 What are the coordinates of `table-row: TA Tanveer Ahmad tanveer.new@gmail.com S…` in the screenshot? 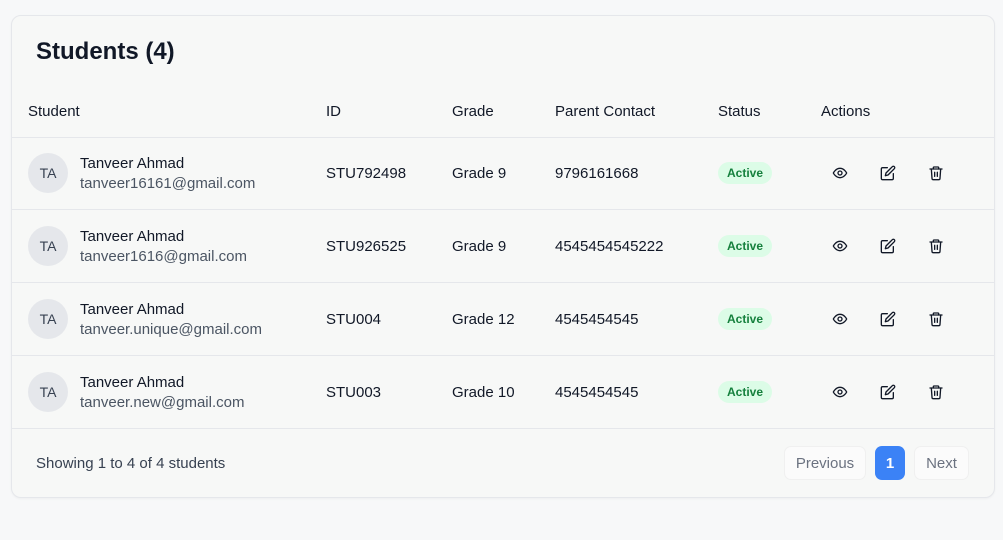 It's located at (503, 392).